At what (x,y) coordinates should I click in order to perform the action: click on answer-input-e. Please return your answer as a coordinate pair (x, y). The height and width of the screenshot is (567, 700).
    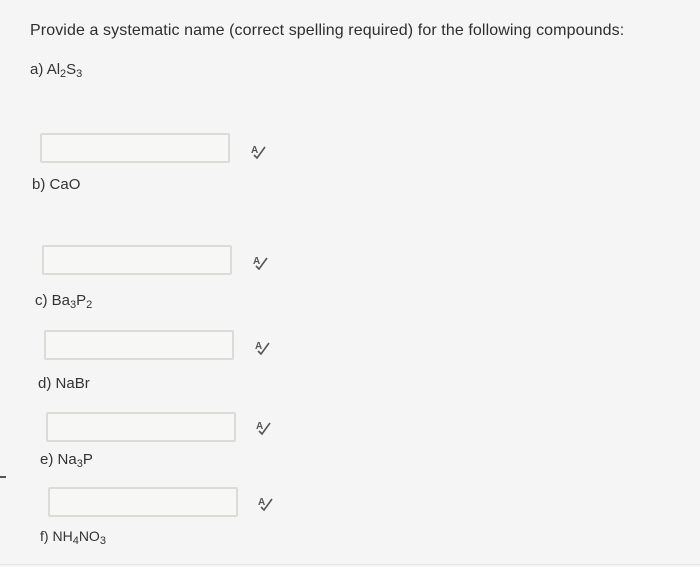
    Looking at the image, I should click on (143, 502).